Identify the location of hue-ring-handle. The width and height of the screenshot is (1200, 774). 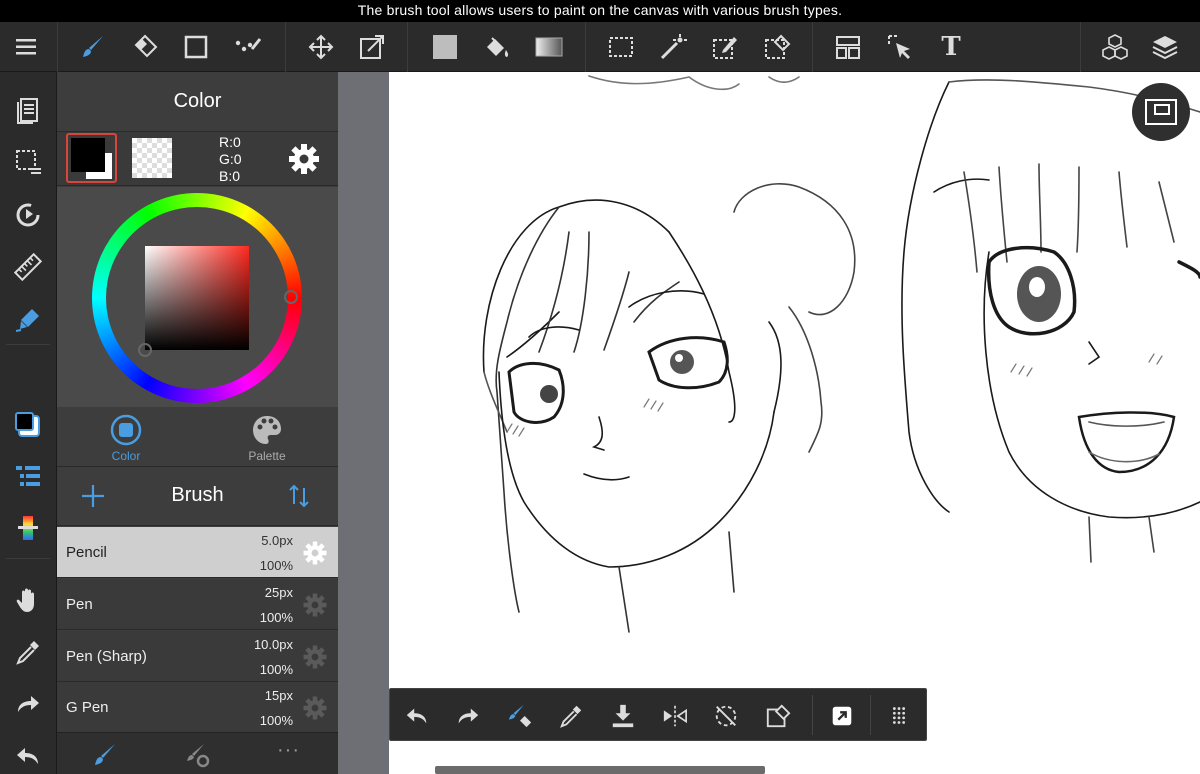
(291, 297).